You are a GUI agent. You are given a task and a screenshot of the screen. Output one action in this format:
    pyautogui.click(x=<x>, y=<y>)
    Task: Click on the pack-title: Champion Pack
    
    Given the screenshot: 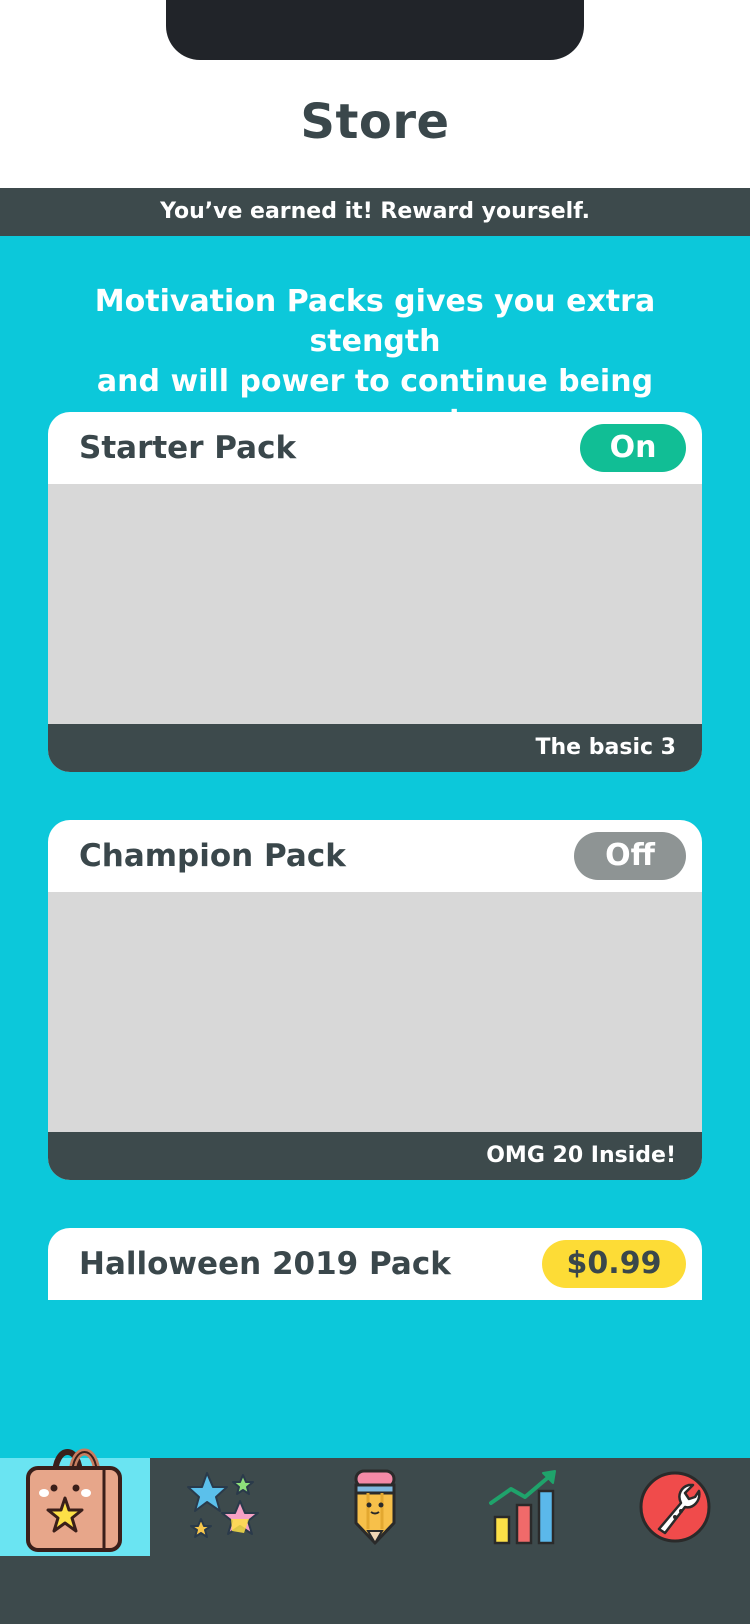 What is the action you would take?
    pyautogui.click(x=212, y=856)
    